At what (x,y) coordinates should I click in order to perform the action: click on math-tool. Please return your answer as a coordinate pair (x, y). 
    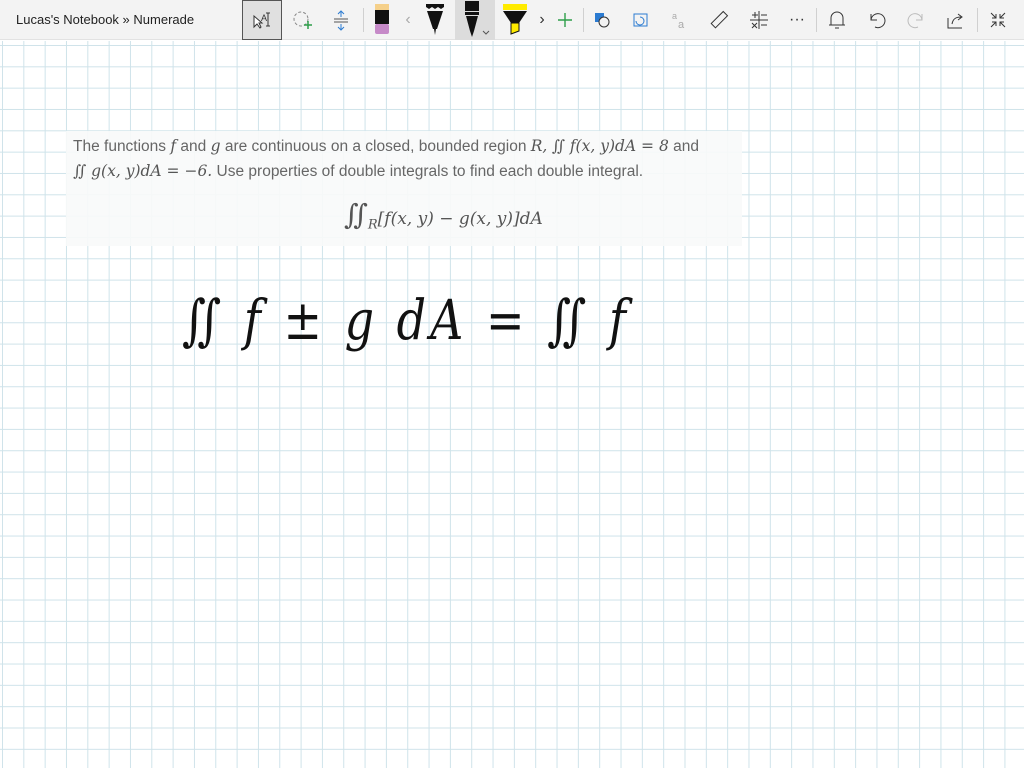
    Looking at the image, I should click on (759, 20).